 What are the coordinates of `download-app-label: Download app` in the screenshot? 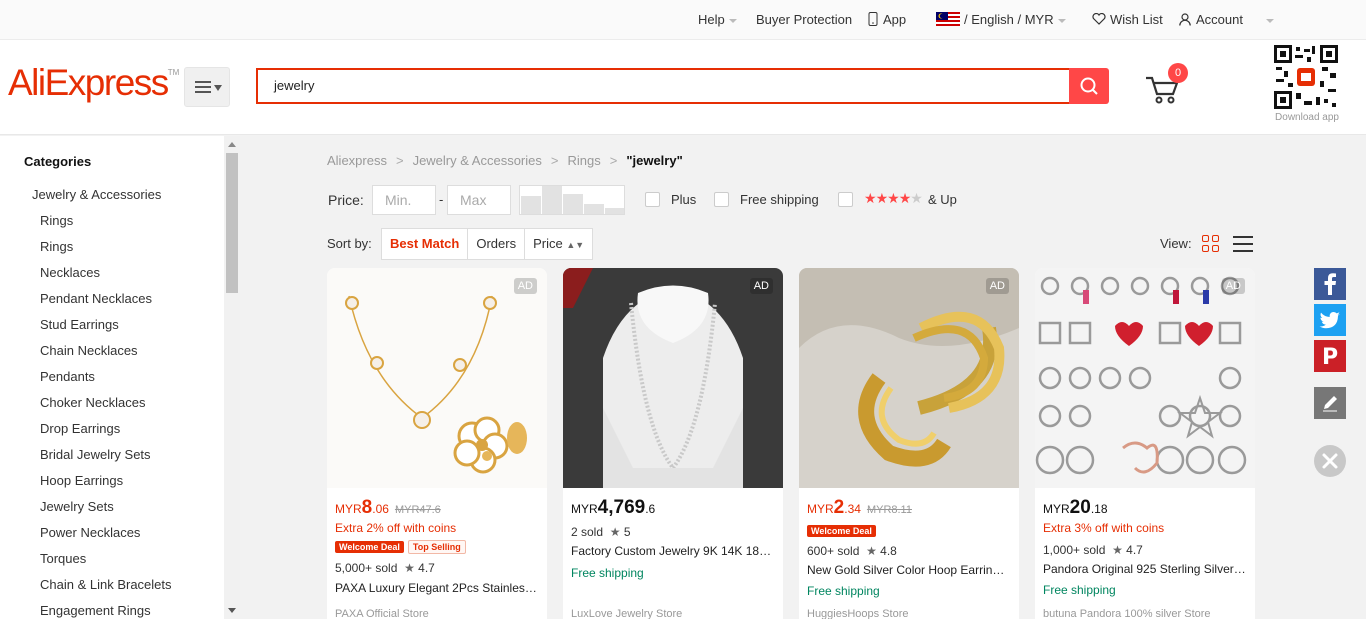 It's located at (1307, 117).